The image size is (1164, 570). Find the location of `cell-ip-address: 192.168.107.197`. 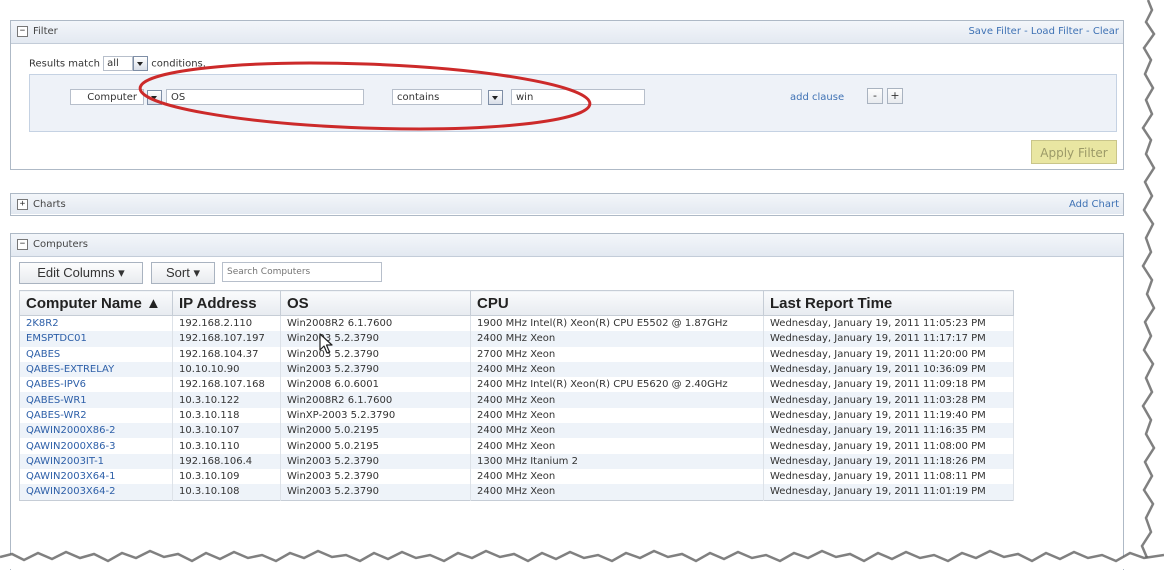

cell-ip-address: 192.168.107.197 is located at coordinates (226, 339).